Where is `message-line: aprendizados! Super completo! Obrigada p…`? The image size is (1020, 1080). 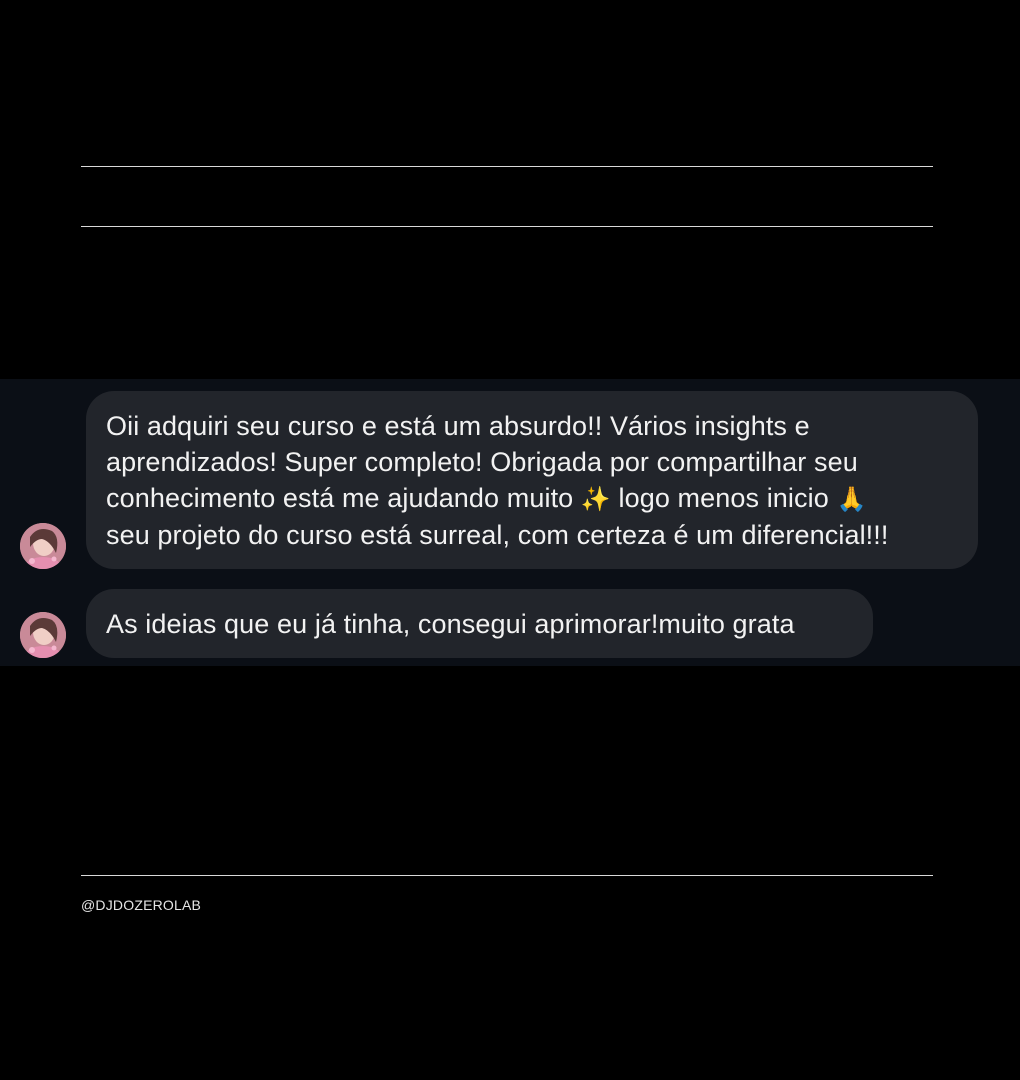 message-line: aprendizados! Super completo! Obrigada p… is located at coordinates (482, 462).